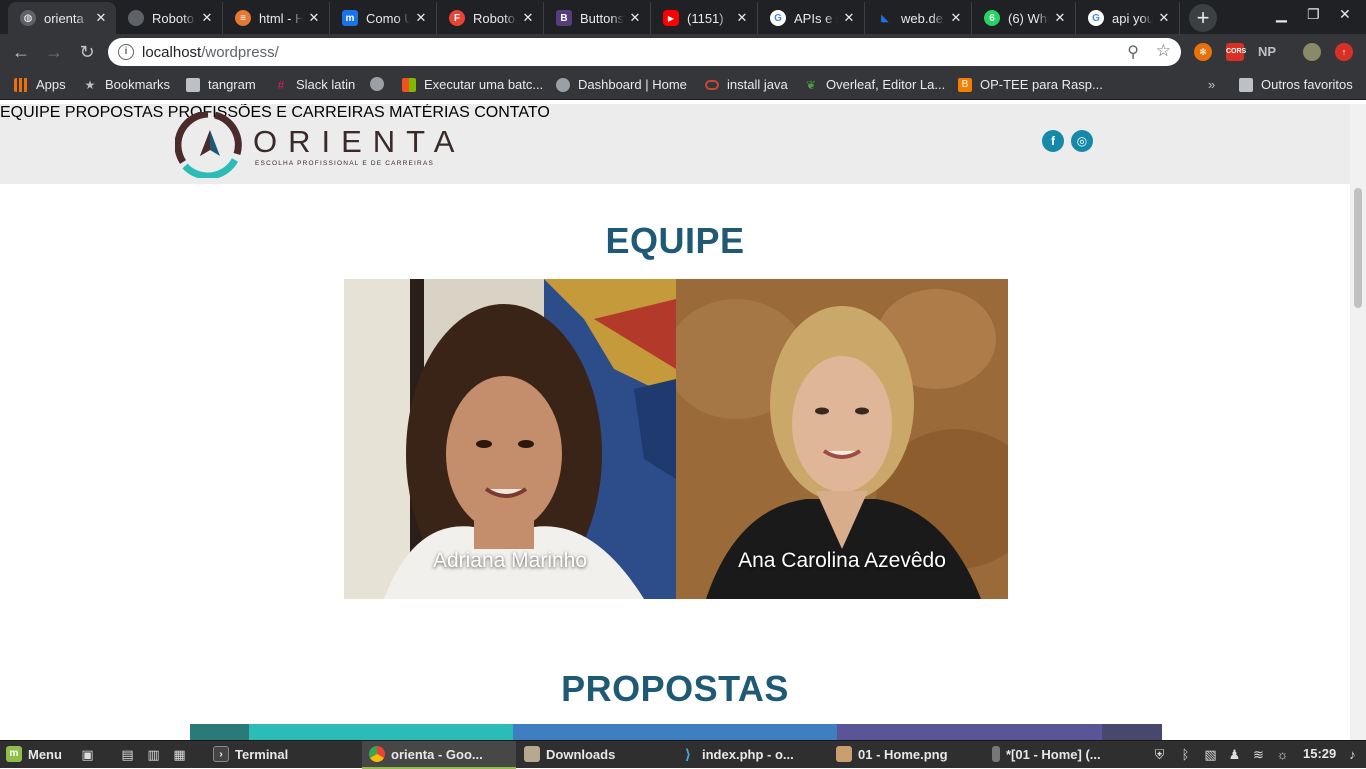 The width and height of the screenshot is (1366, 769). I want to click on tab-youtube: ▶ (1151) ✕, so click(704, 18).